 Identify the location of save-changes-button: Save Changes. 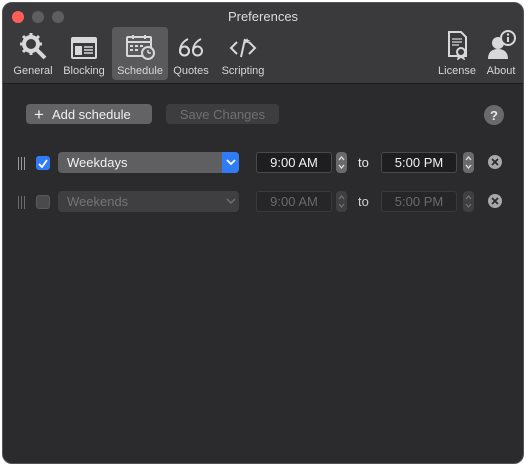
(222, 114).